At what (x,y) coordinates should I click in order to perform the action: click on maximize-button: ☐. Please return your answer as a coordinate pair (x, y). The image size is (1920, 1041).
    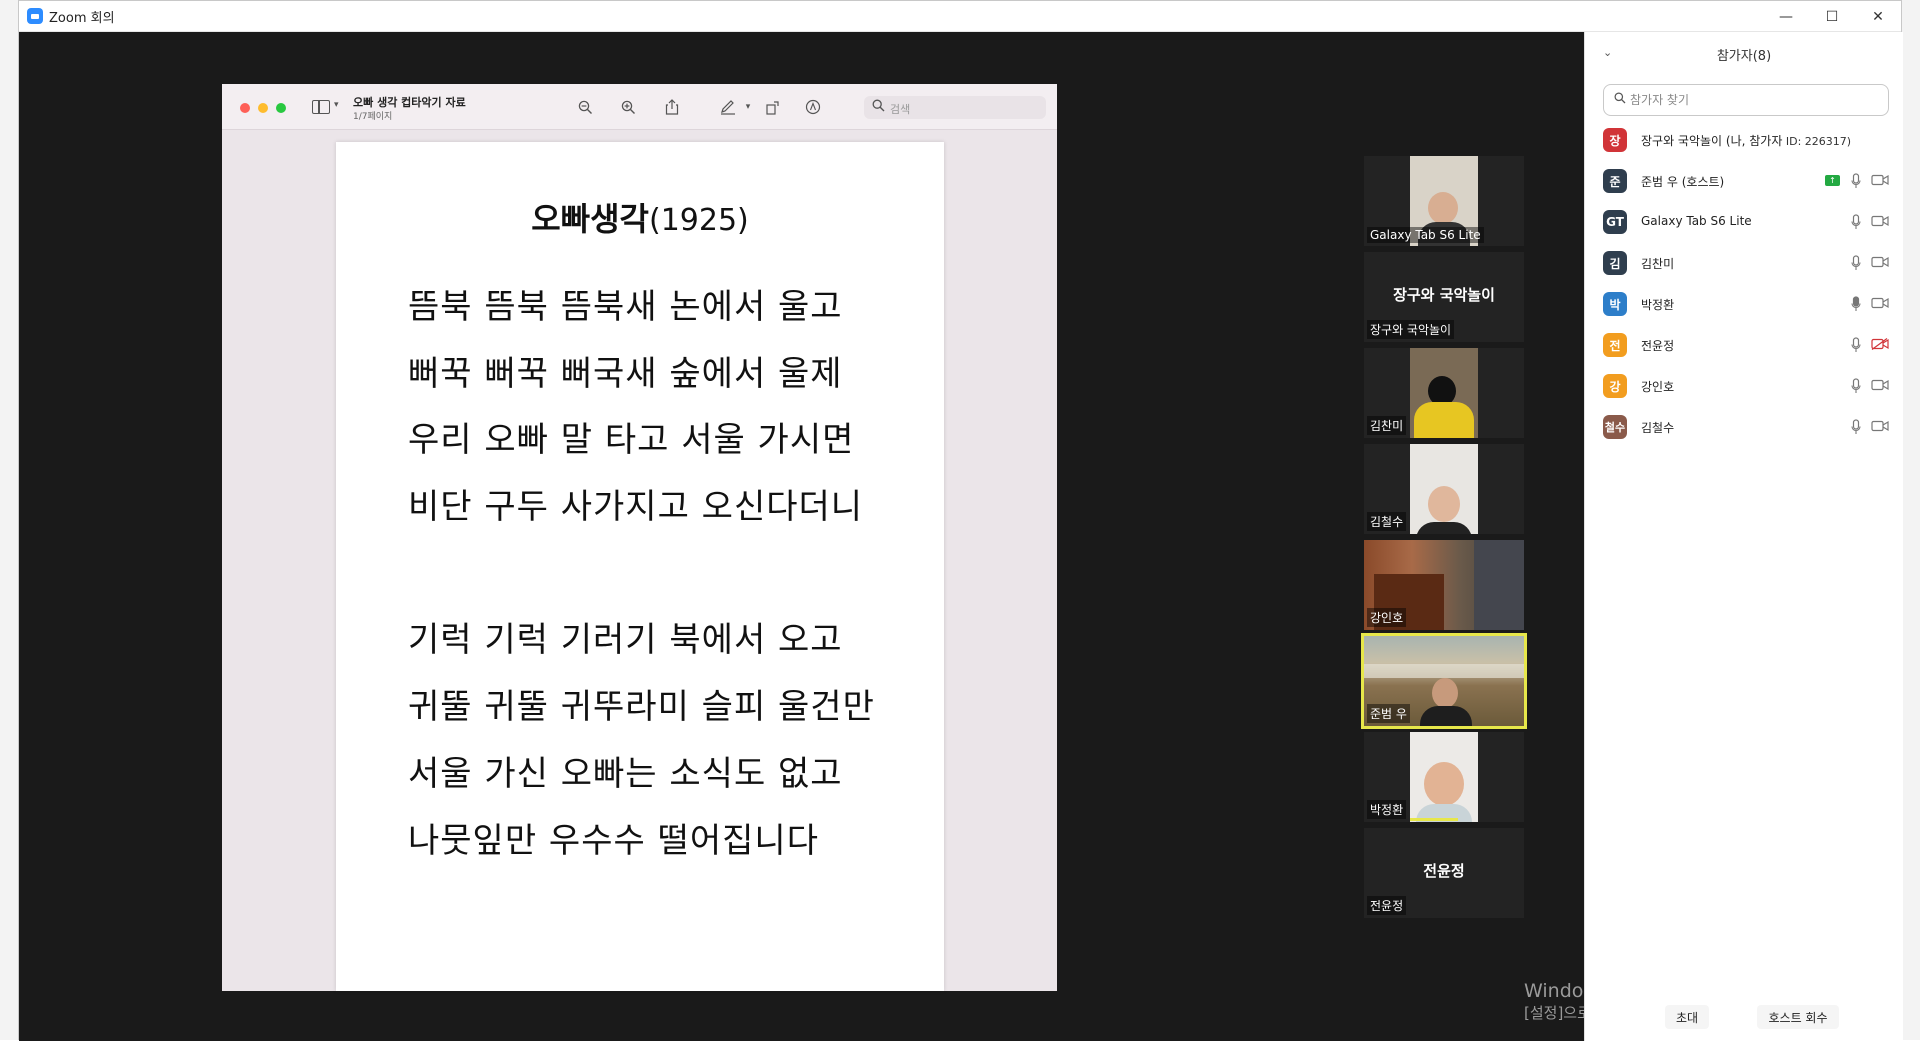
    Looking at the image, I should click on (1832, 16).